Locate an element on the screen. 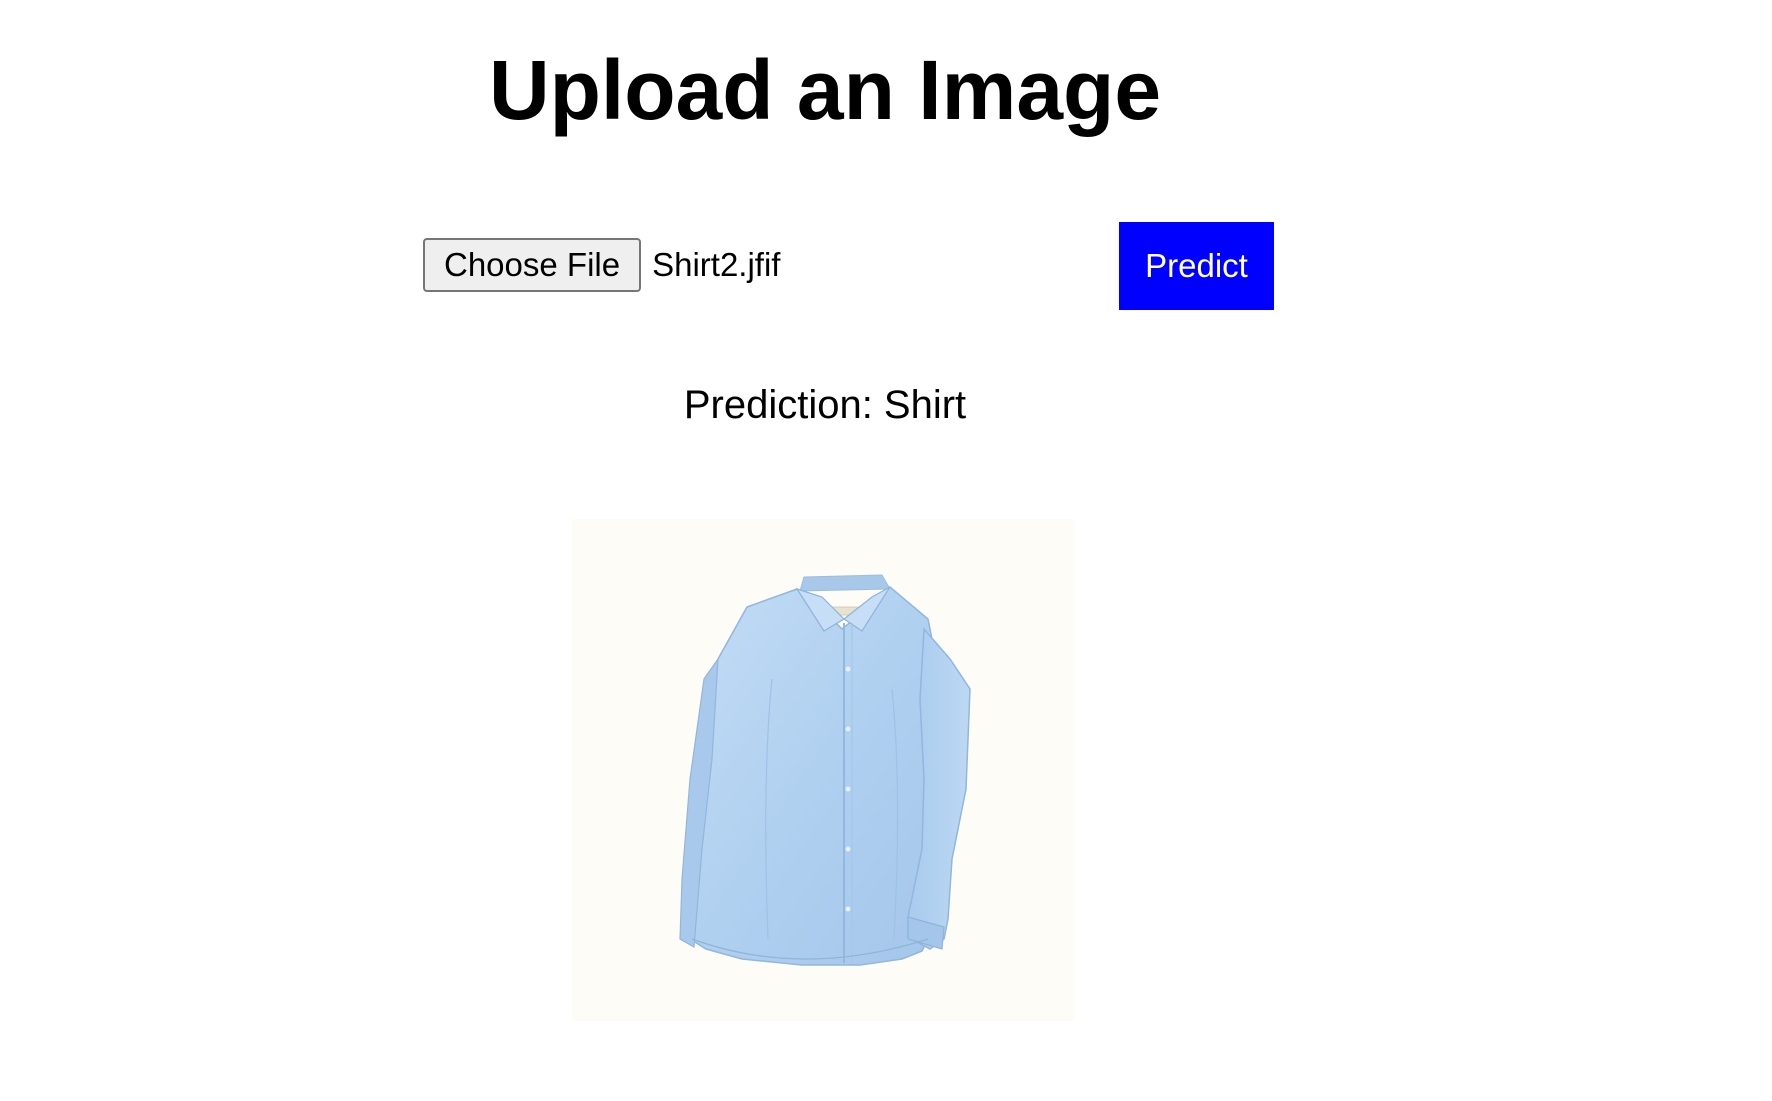  choose-file-button: Choose File is located at coordinates (532, 265).